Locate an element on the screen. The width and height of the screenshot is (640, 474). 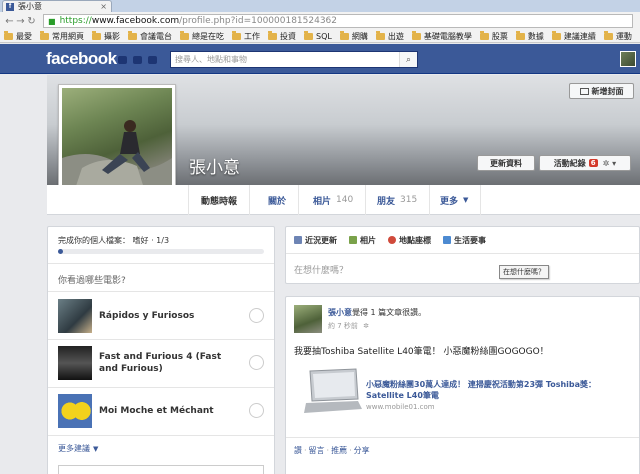
url-path: /profile.php?id=100000181524362 is located at coordinates (258, 21).